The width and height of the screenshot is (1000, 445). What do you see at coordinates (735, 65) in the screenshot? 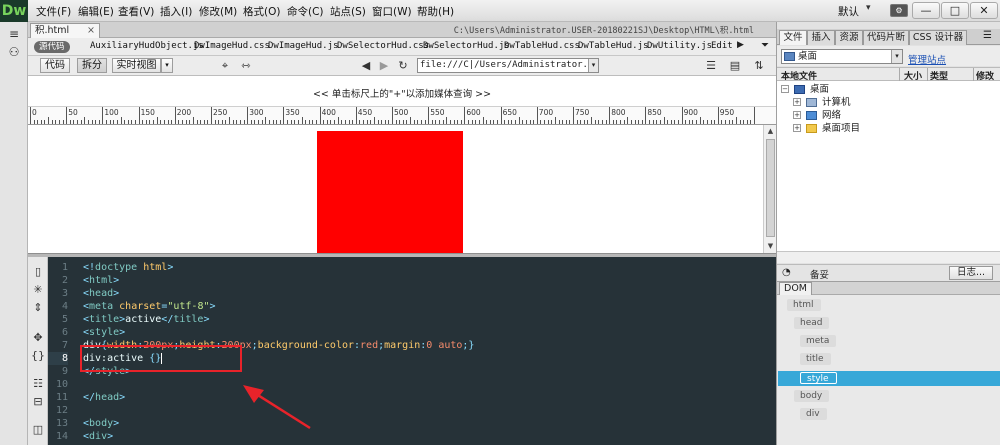
I see `code-navigator-icon: ▤` at bounding box center [735, 65].